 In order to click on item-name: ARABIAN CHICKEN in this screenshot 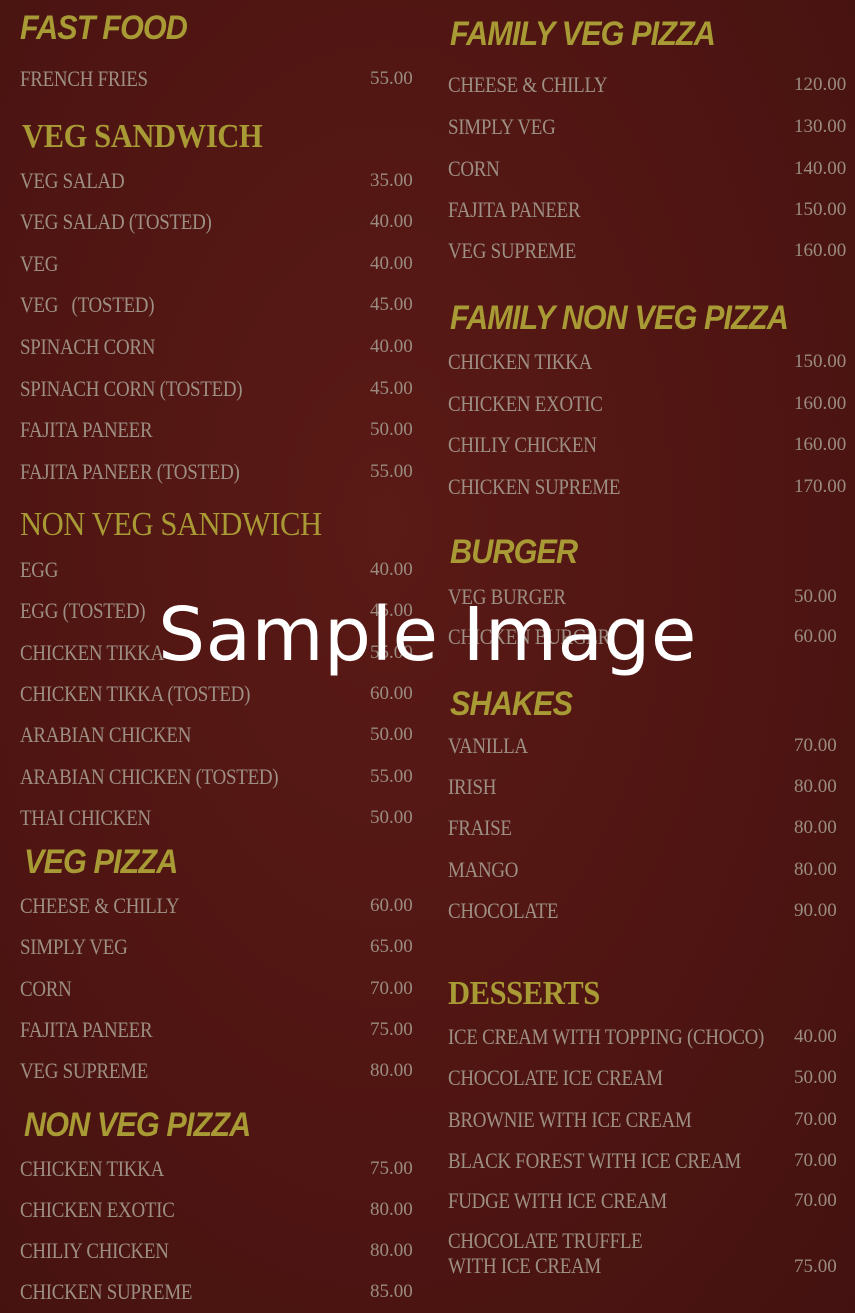, I will do `click(106, 734)`.